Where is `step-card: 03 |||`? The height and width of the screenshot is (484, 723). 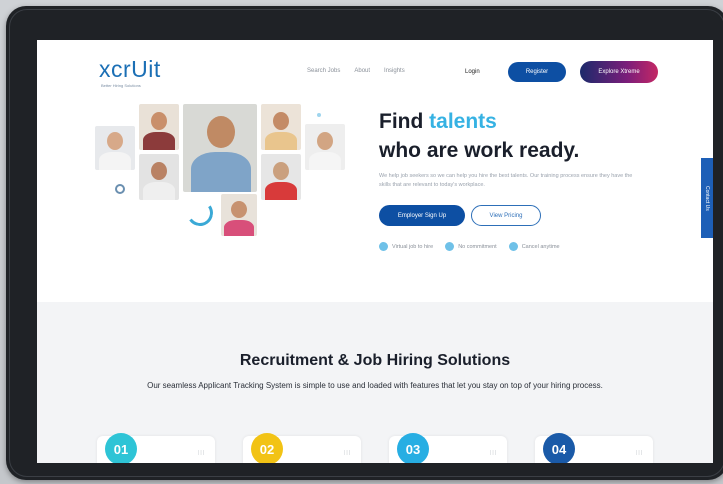
step-card: 03 ||| is located at coordinates (448, 448).